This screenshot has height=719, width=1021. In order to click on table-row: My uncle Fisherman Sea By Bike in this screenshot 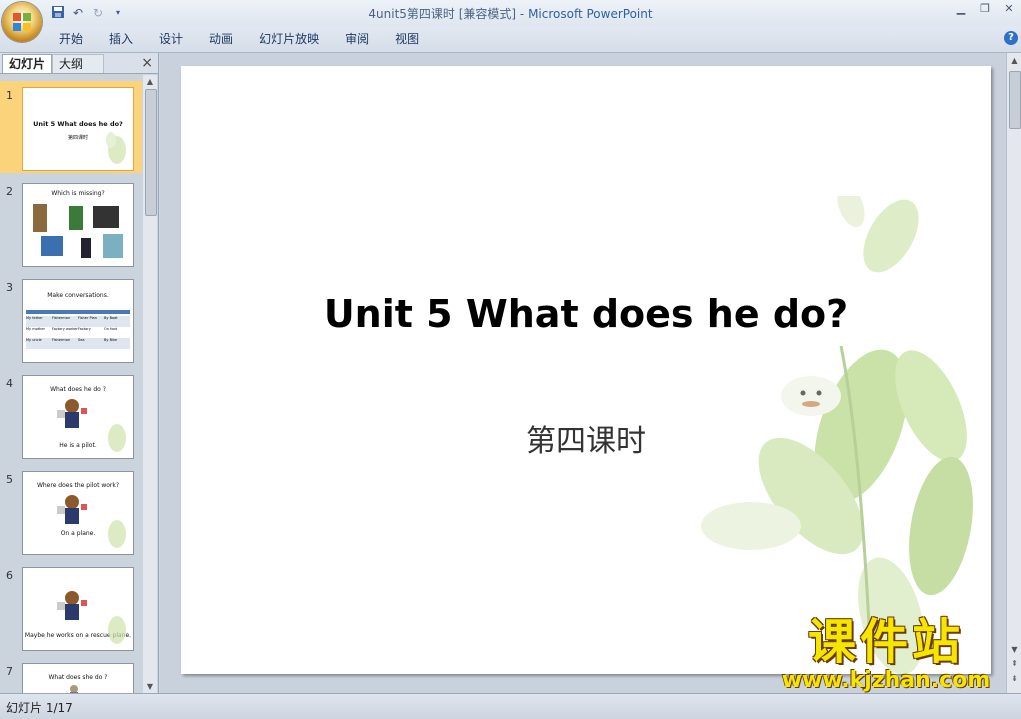, I will do `click(78, 343)`.